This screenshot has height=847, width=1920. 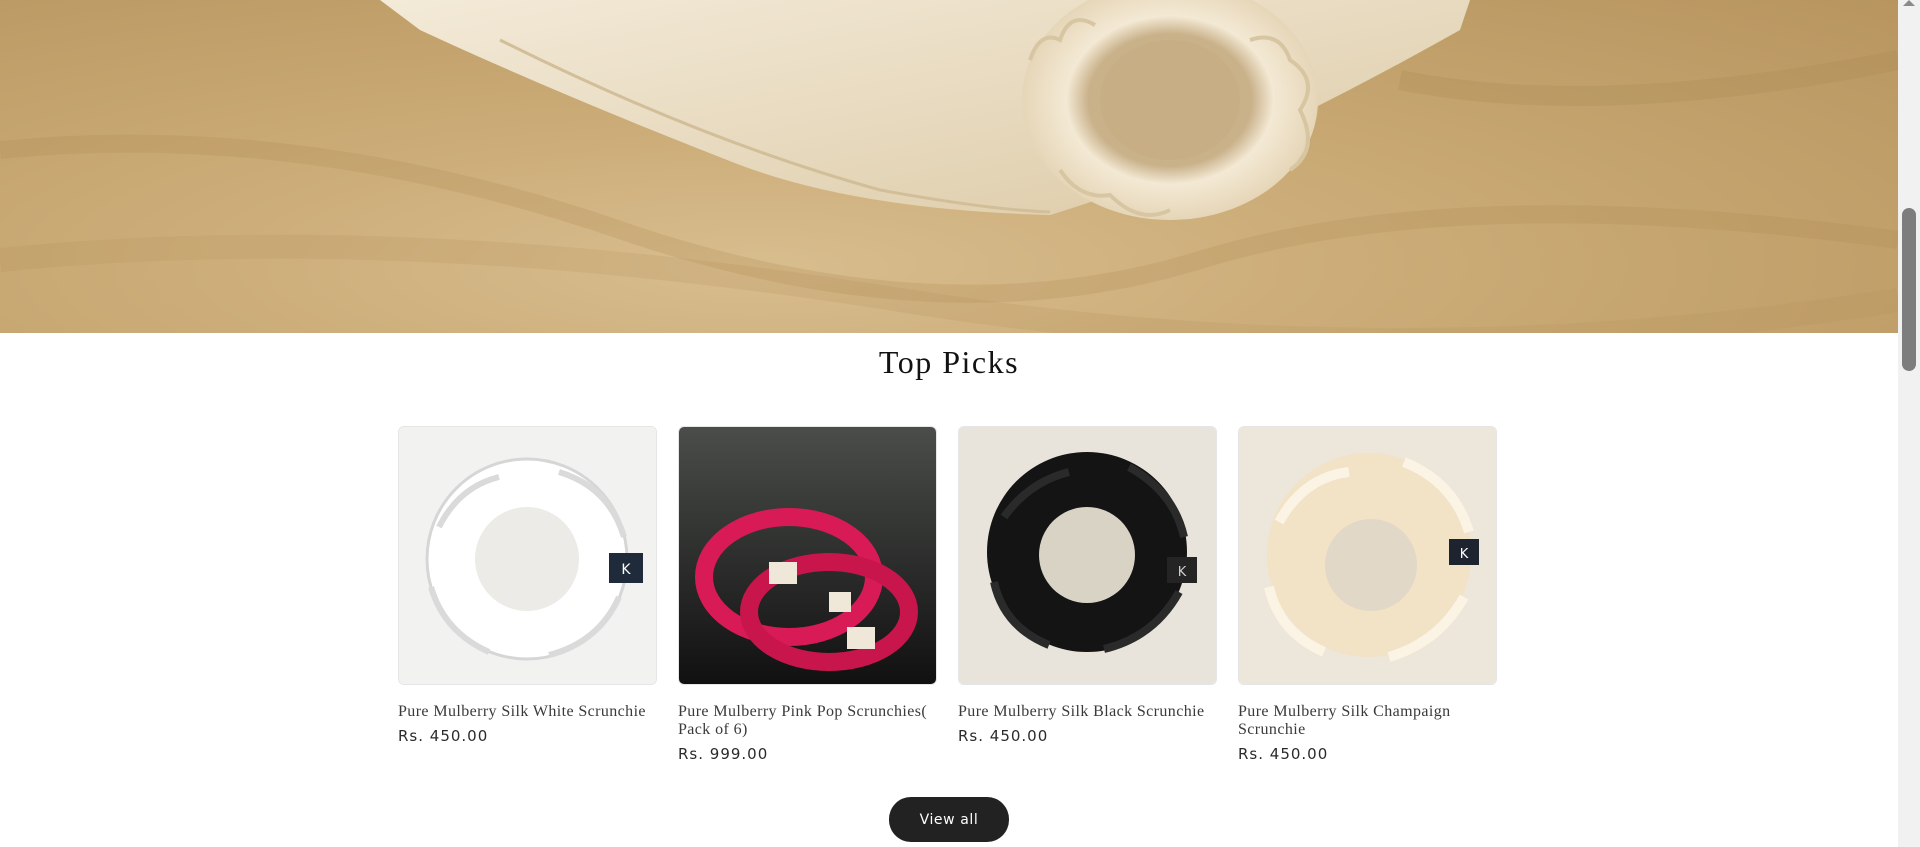 I want to click on product-title: Pure Mulberry Silk Champaign Scrunchie, so click(x=1368, y=721).